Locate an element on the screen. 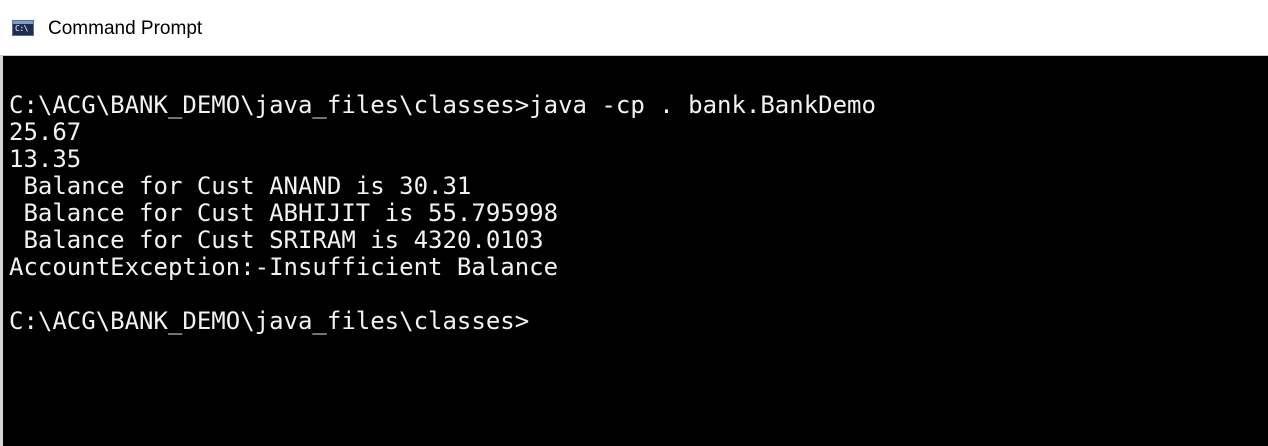  cmd-console-icon: C:\ is located at coordinates (23, 28).